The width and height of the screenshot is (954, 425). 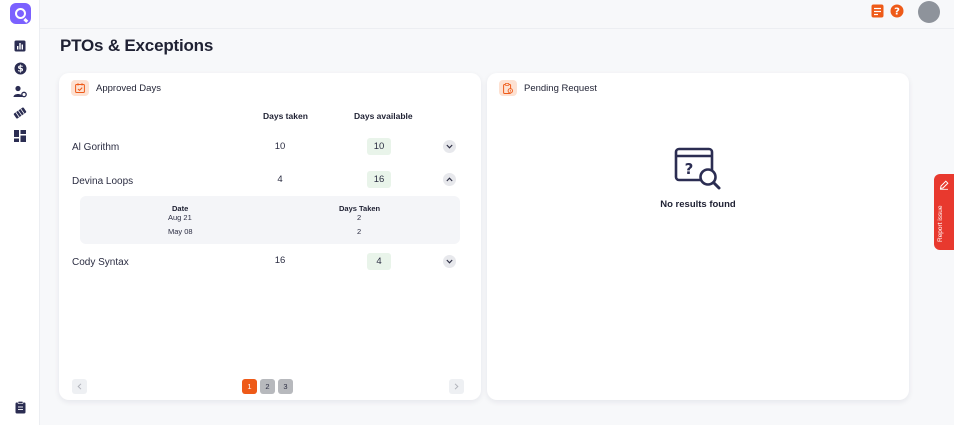 I want to click on previous-page-button, so click(x=79, y=386).